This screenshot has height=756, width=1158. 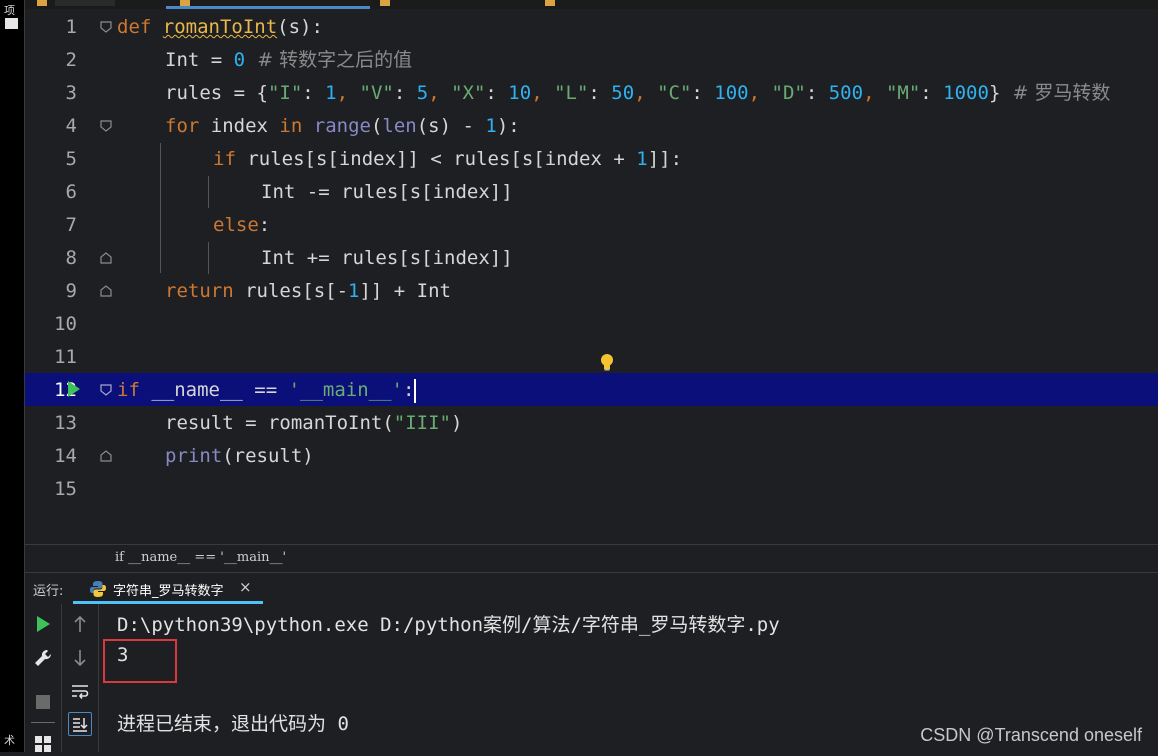 I want to click on folder-icon, so click(x=11, y=23).